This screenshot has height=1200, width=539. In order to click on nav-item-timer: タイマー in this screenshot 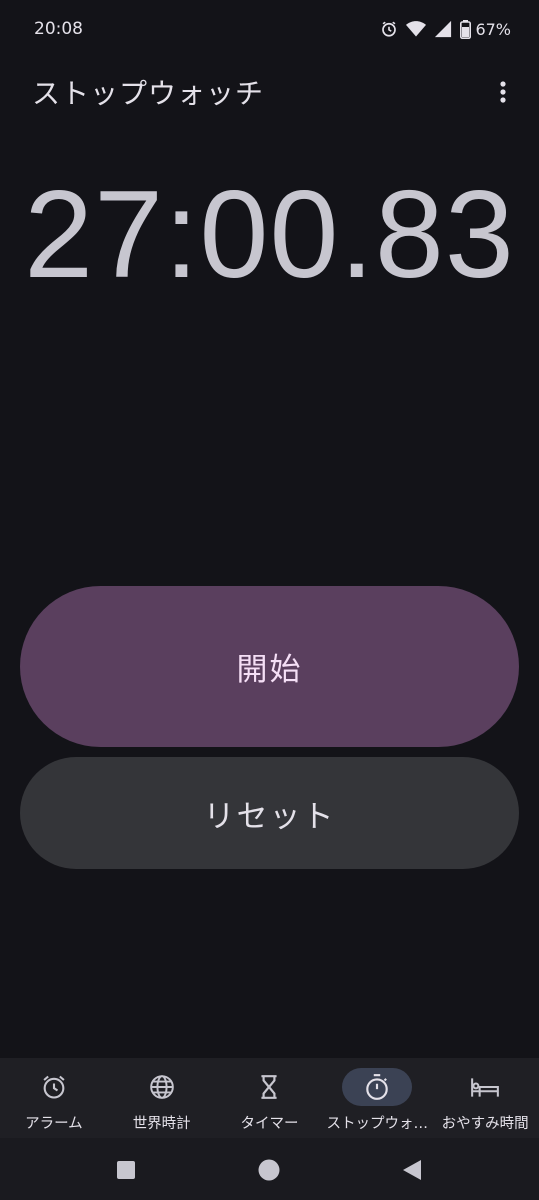, I will do `click(270, 1098)`.